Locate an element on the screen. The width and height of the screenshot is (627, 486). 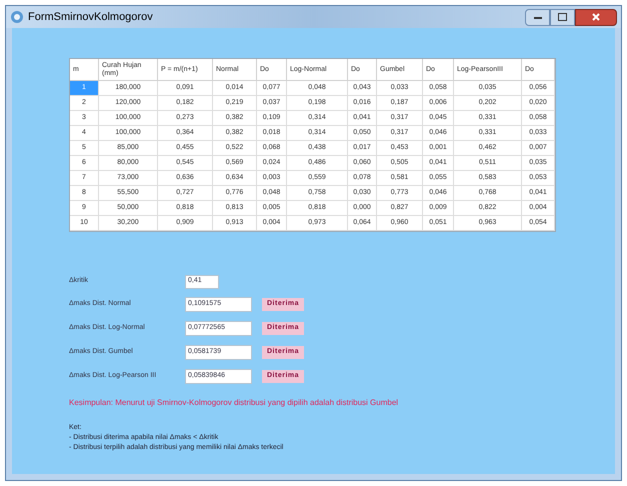
close-icon is located at coordinates (596, 17).